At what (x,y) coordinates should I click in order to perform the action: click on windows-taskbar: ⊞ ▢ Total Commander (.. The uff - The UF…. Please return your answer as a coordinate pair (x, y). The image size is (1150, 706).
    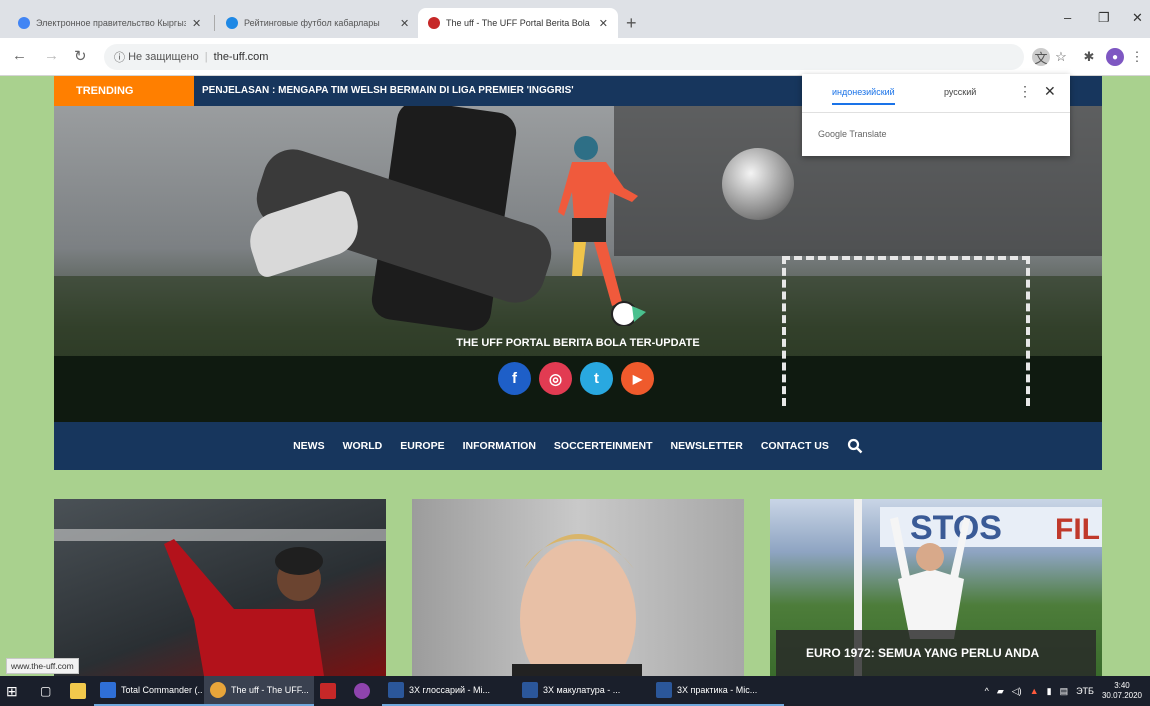
    Looking at the image, I should click on (575, 691).